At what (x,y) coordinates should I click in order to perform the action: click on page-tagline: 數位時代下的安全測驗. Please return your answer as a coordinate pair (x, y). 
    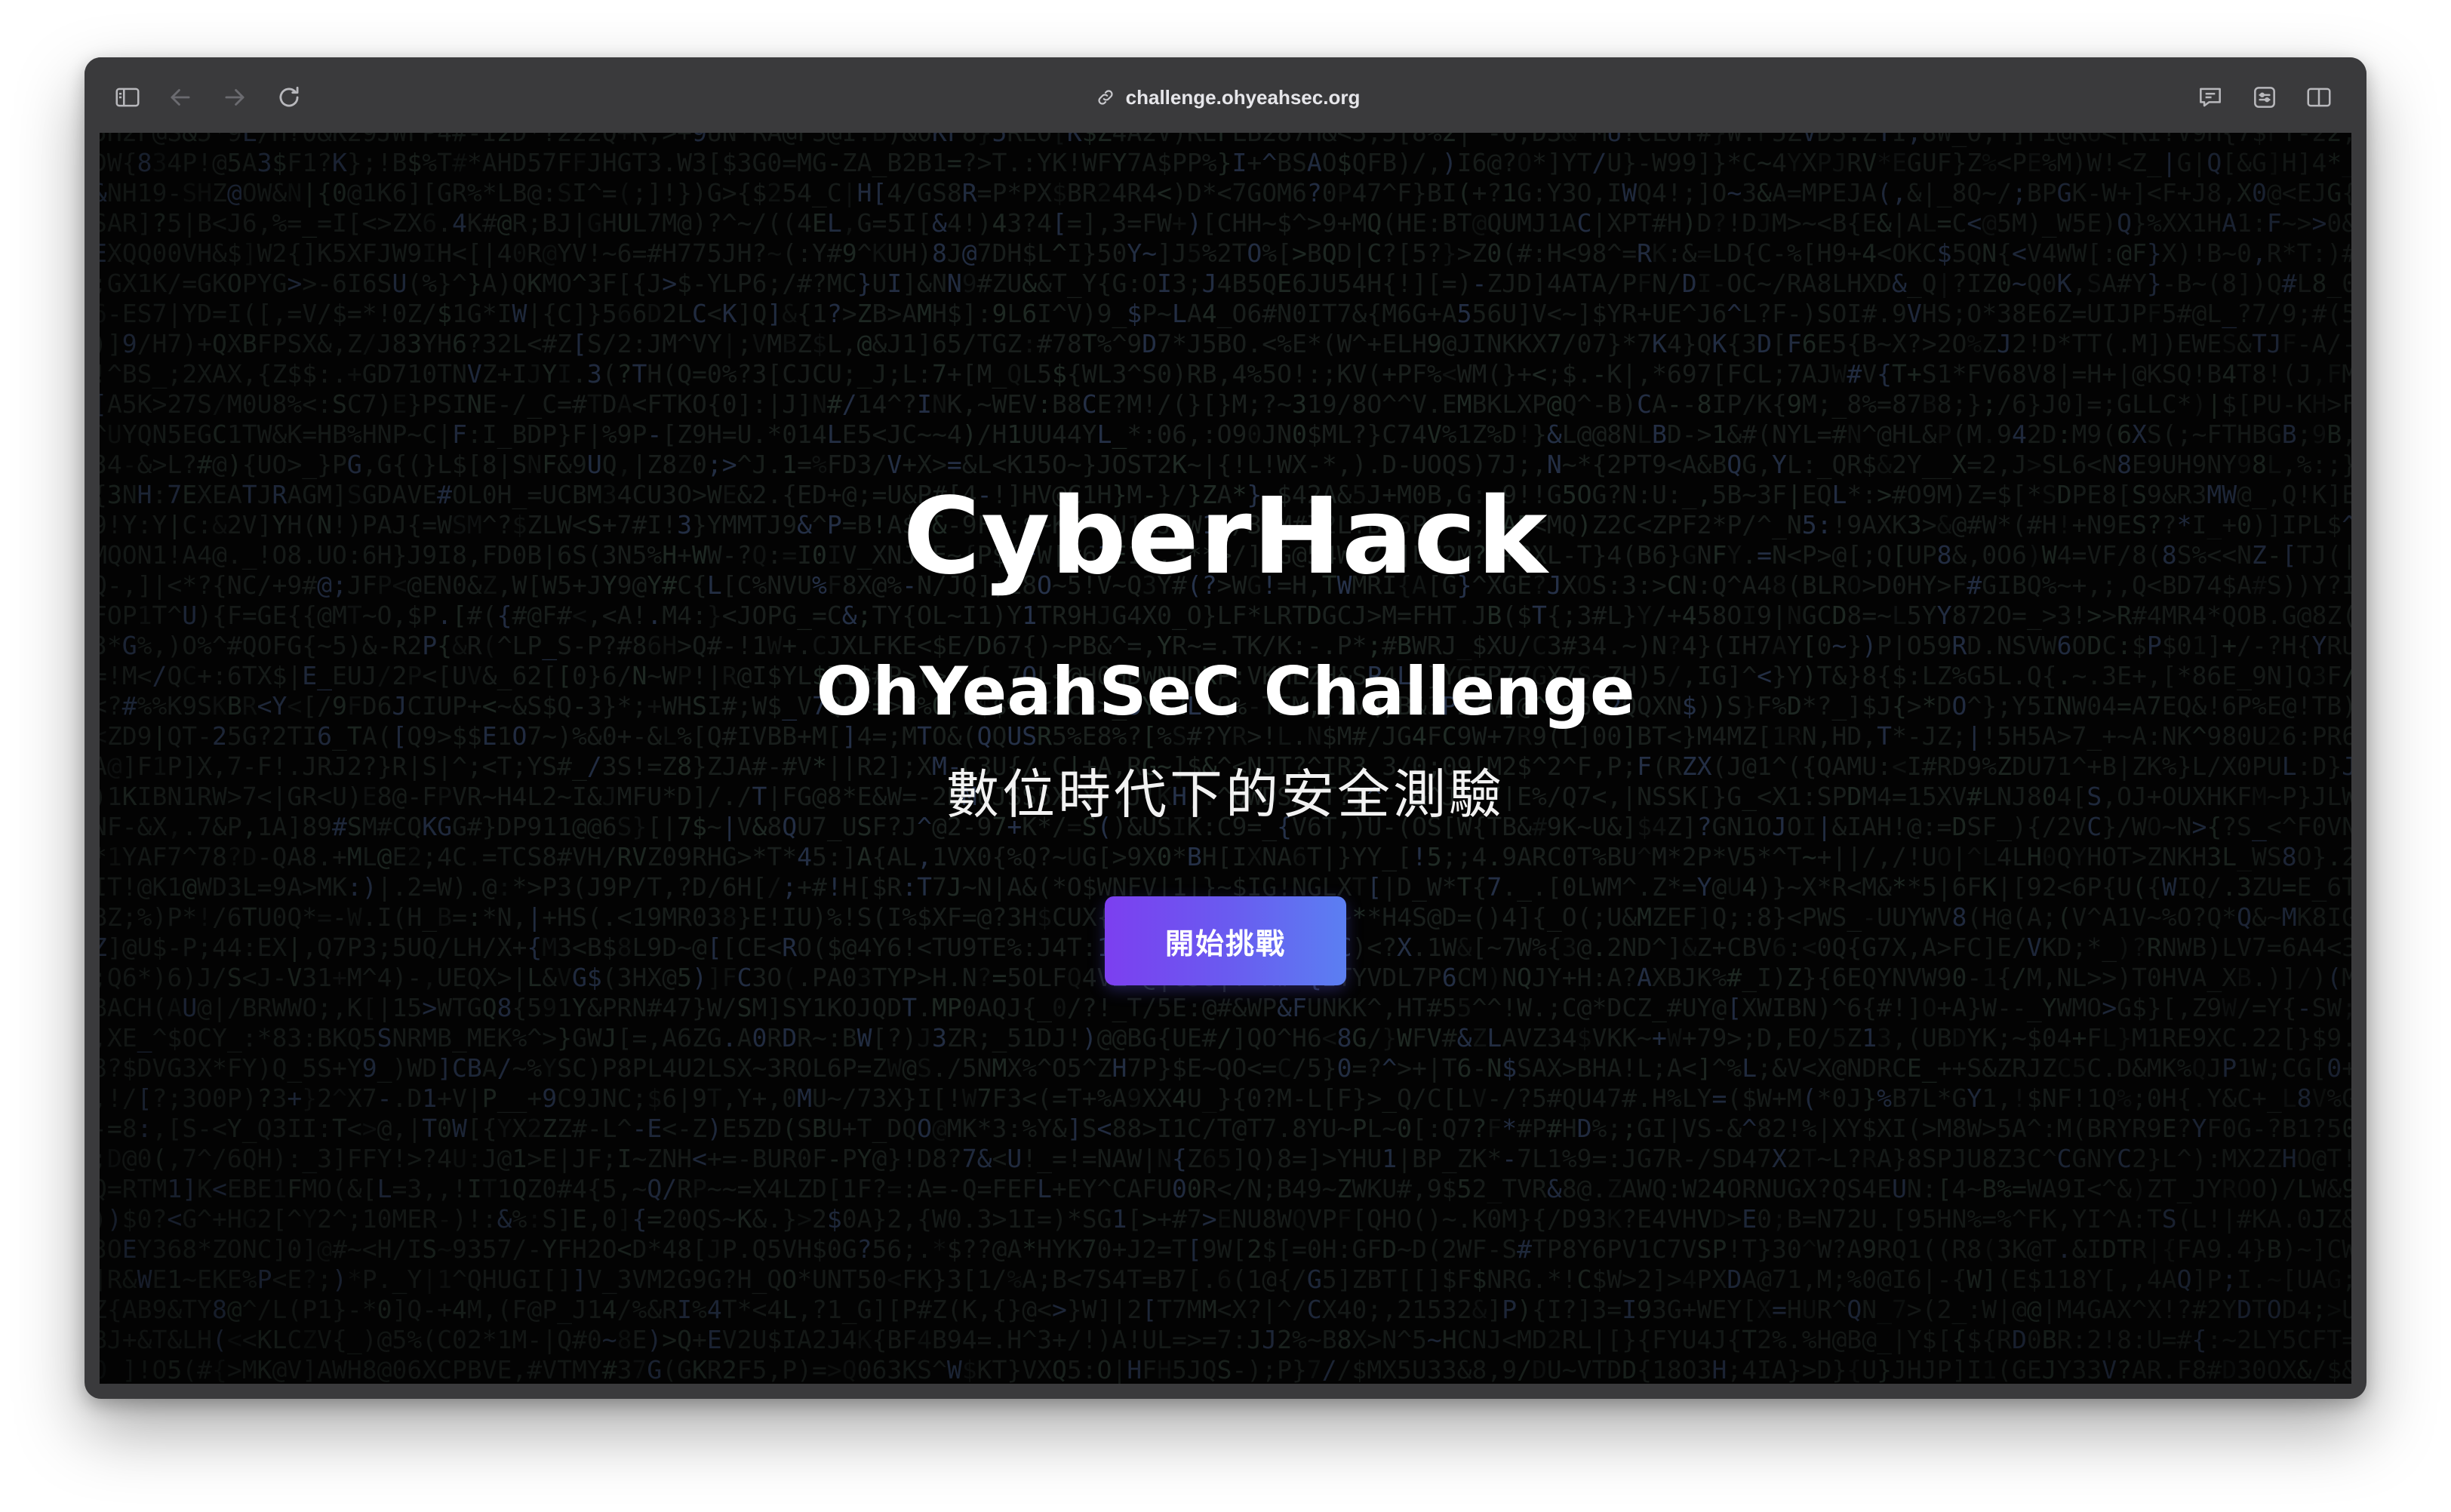
    Looking at the image, I should click on (1225, 794).